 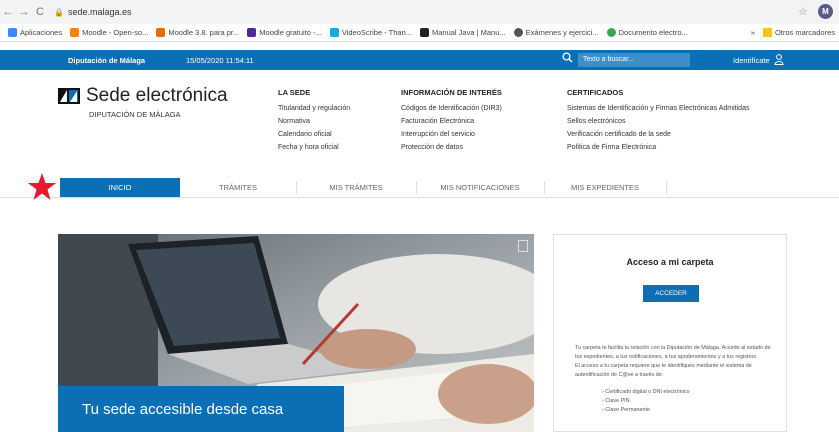 What do you see at coordinates (779, 60) in the screenshot?
I see `user-icon` at bounding box center [779, 60].